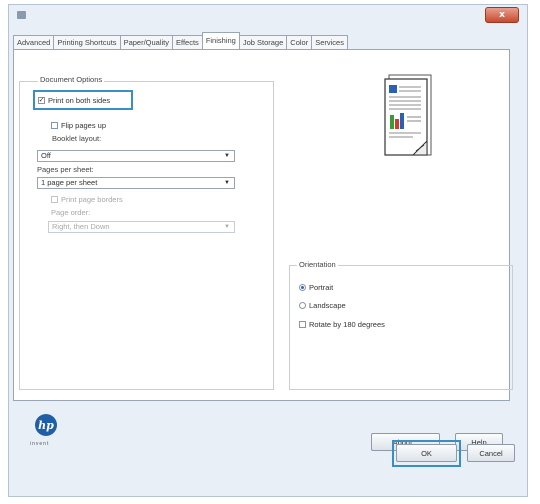  Describe the element at coordinates (426, 453) in the screenshot. I see `ok-button: OK` at that location.